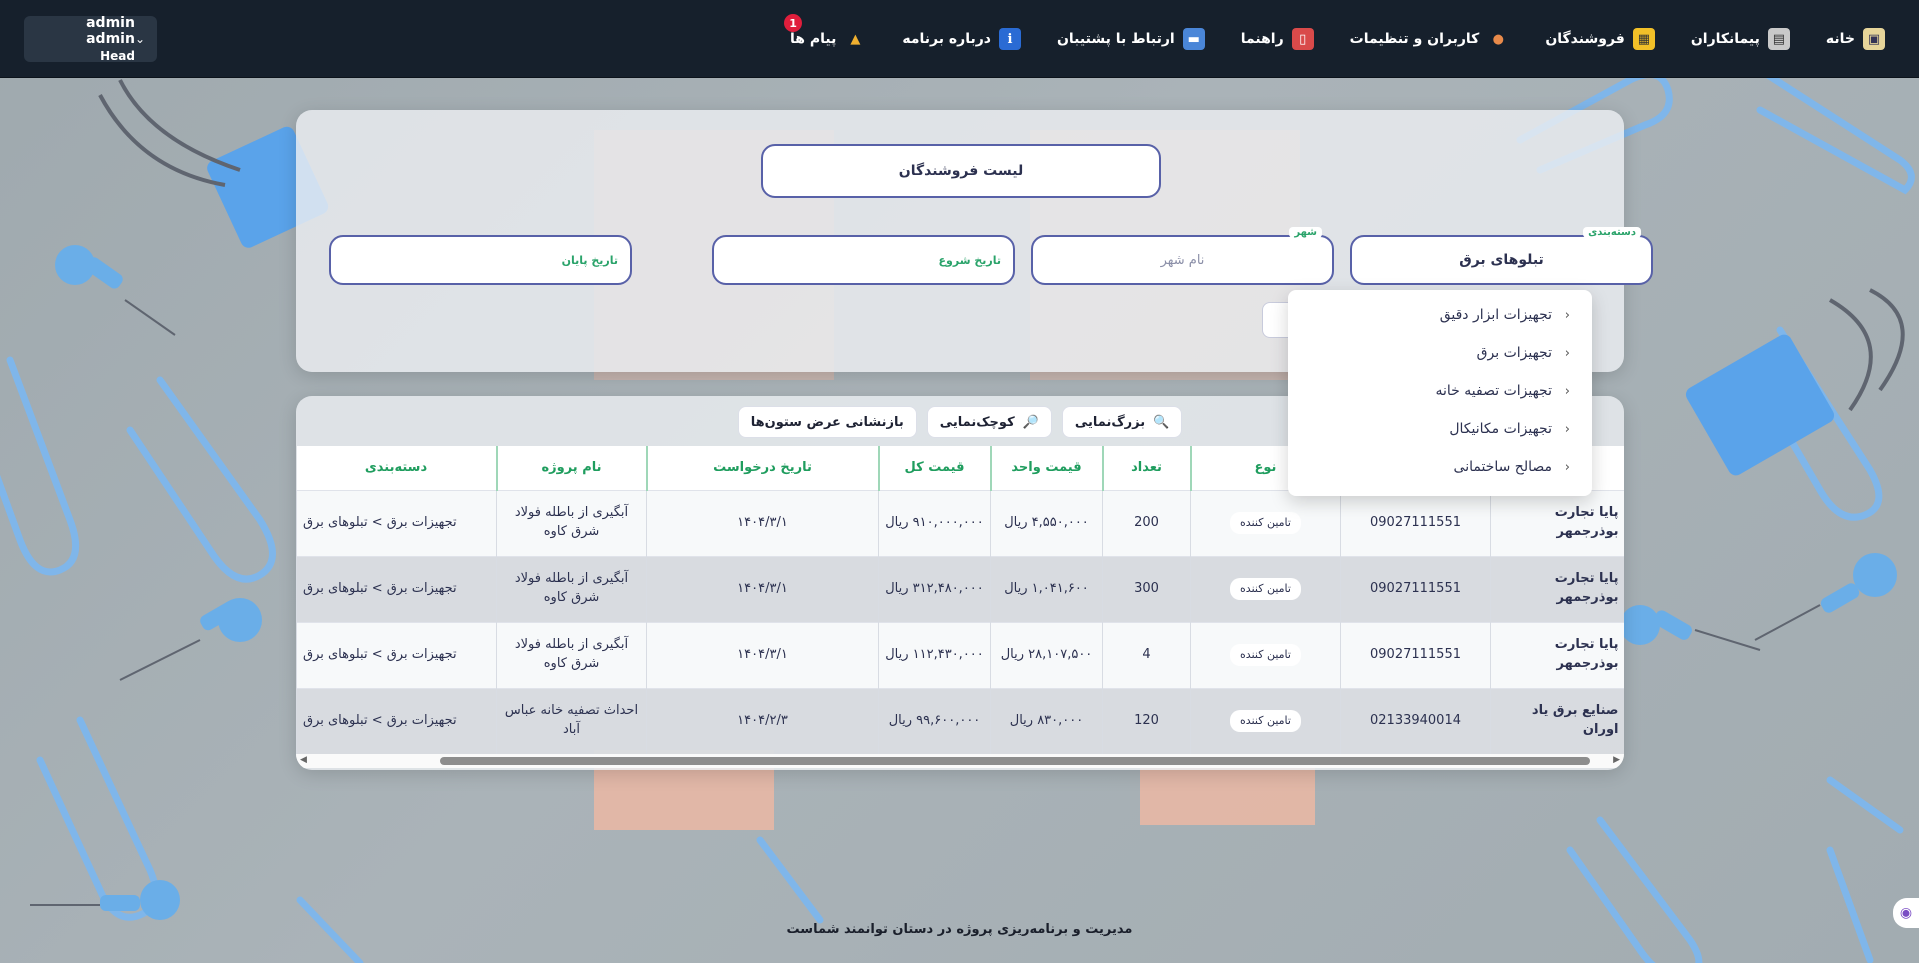 This screenshot has width=1919, height=963. I want to click on dropdown-item: ‹ تجهیزات مکانیکال, so click(1440, 429).